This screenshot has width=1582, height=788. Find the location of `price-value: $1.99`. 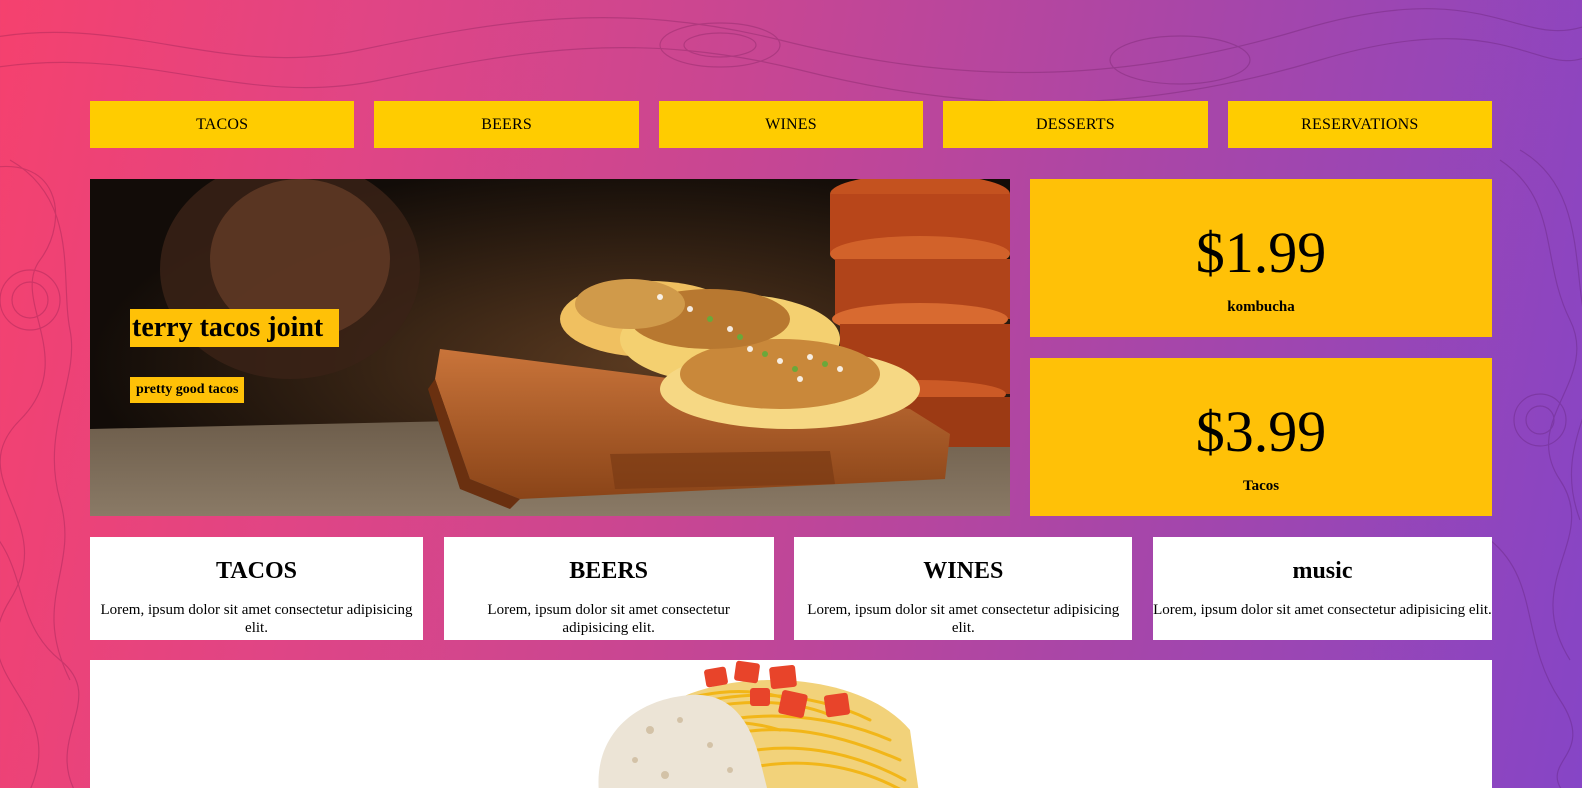

price-value: $1.99 is located at coordinates (1261, 252).